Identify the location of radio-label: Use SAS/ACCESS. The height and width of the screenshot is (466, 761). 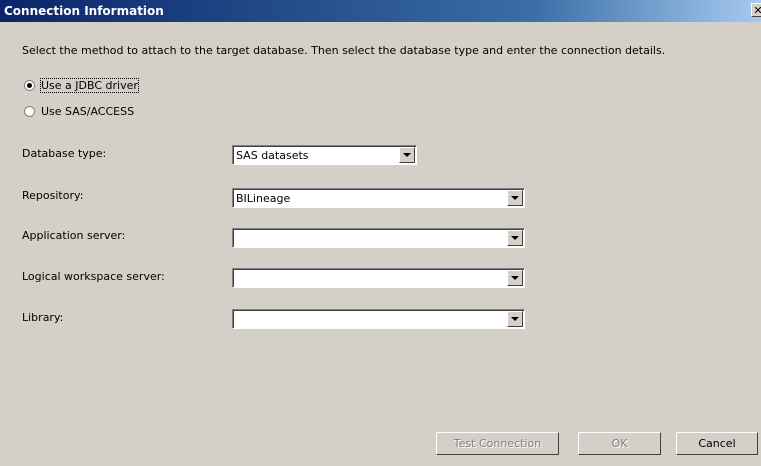
(88, 111).